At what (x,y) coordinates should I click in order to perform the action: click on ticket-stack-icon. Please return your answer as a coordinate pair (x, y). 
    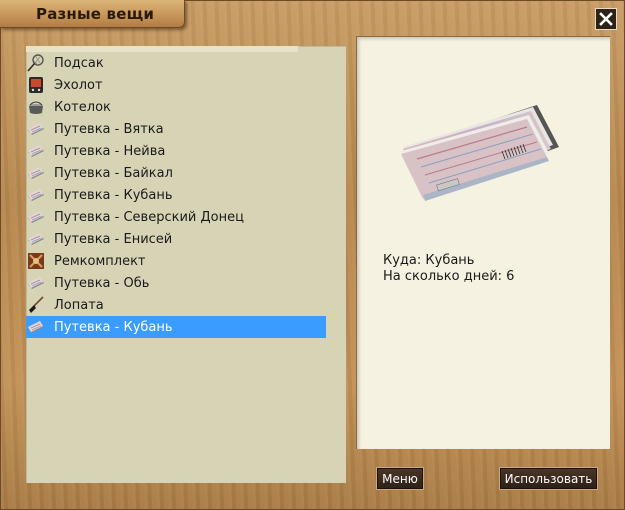
    Looking at the image, I should click on (474, 149).